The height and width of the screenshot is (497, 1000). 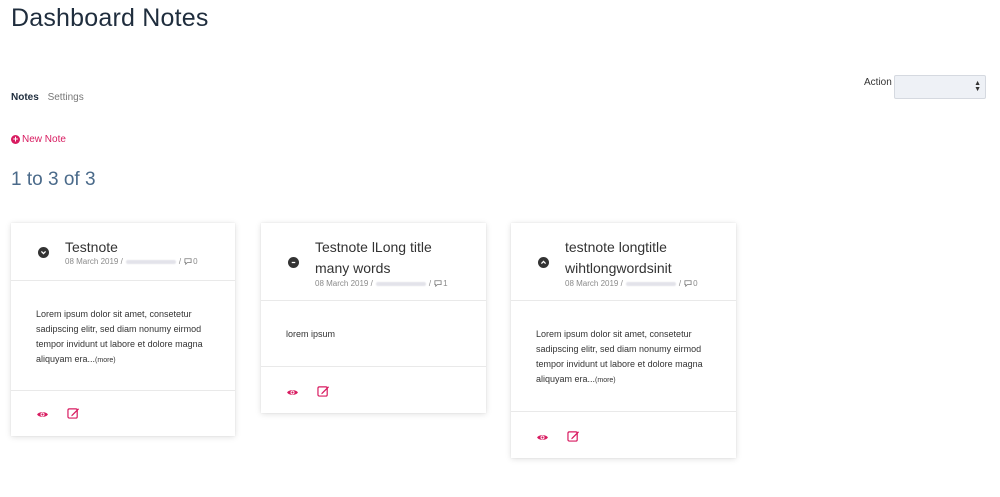 What do you see at coordinates (25, 97) in the screenshot?
I see `tab-notes: Notes` at bounding box center [25, 97].